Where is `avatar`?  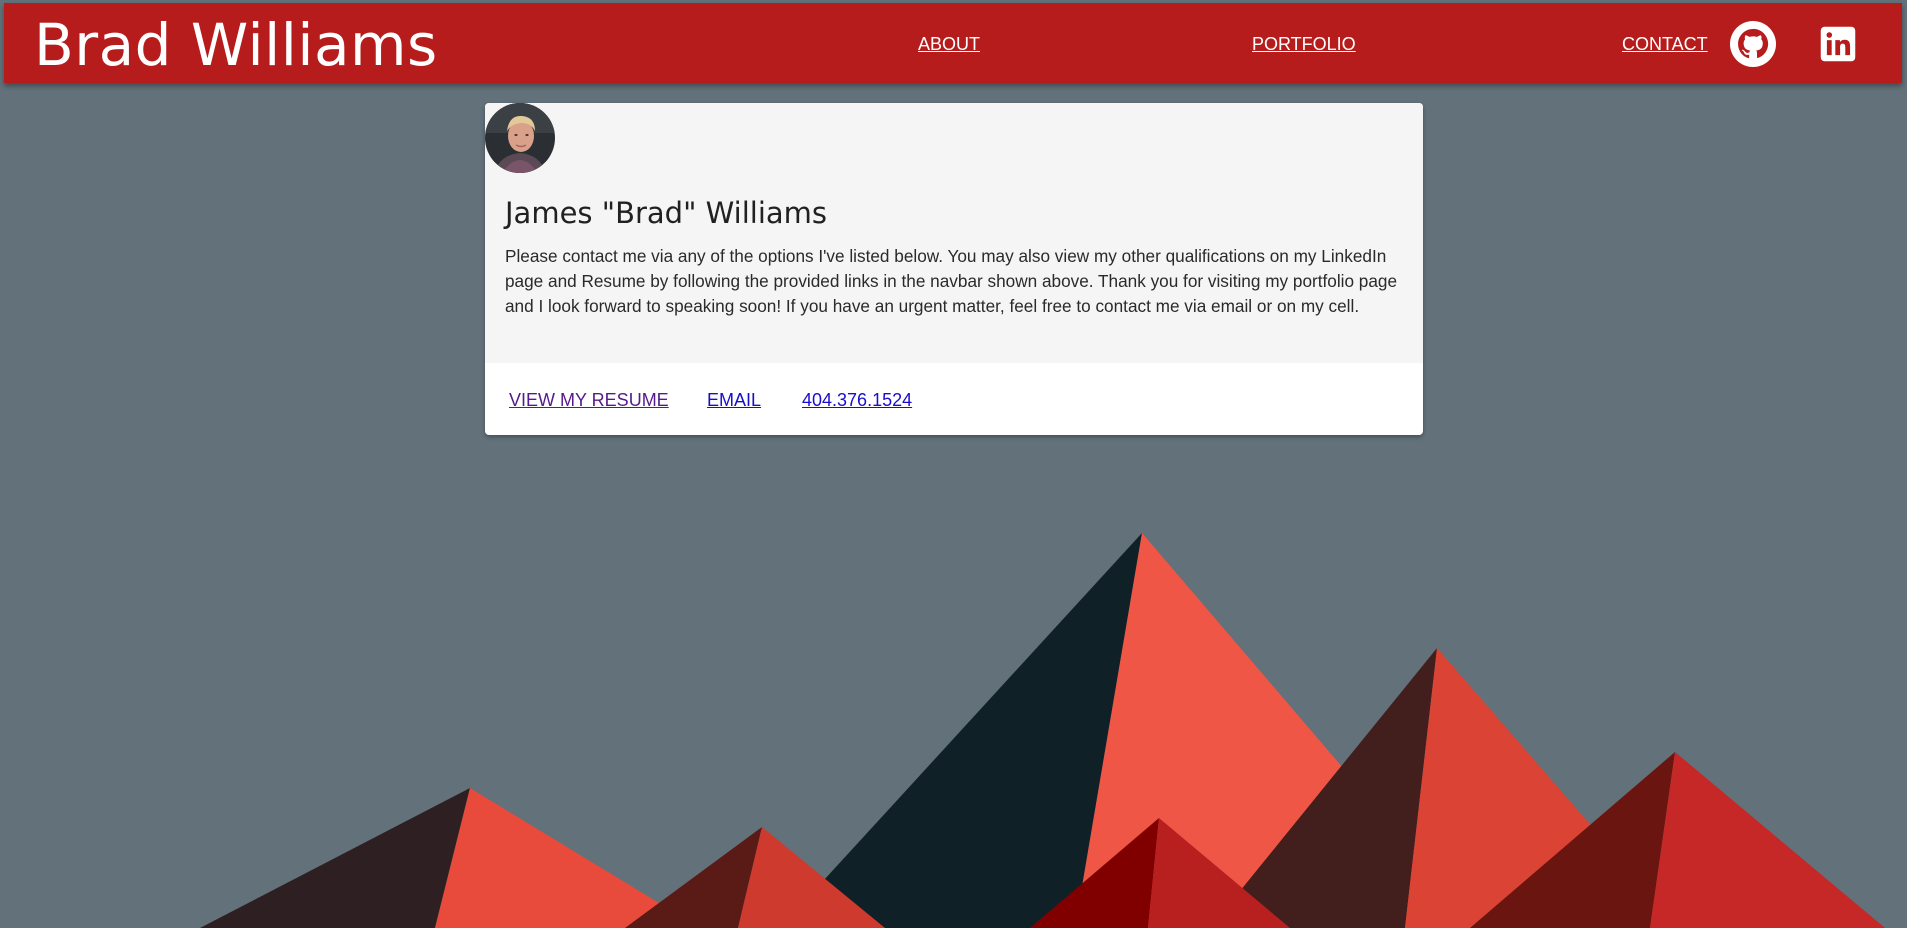
avatar is located at coordinates (520, 138).